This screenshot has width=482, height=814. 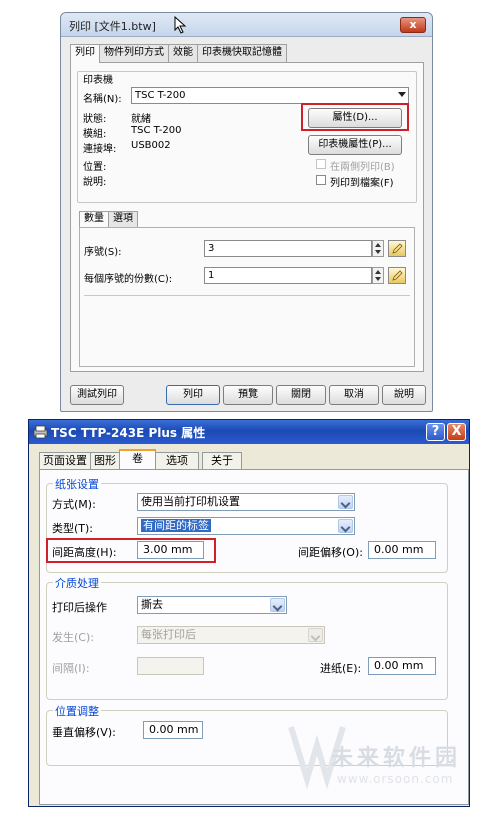 What do you see at coordinates (112, 26) in the screenshot?
I see `print-dialog-title: 列印 [文件1.btw]` at bounding box center [112, 26].